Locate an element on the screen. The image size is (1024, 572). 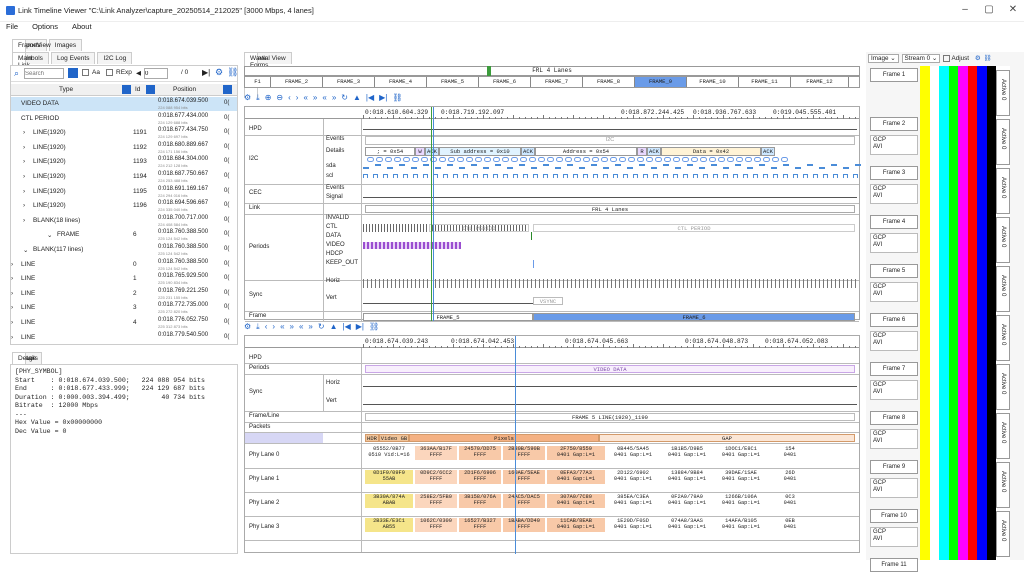
frame-button: Frame 7 is located at coordinates (894, 369).